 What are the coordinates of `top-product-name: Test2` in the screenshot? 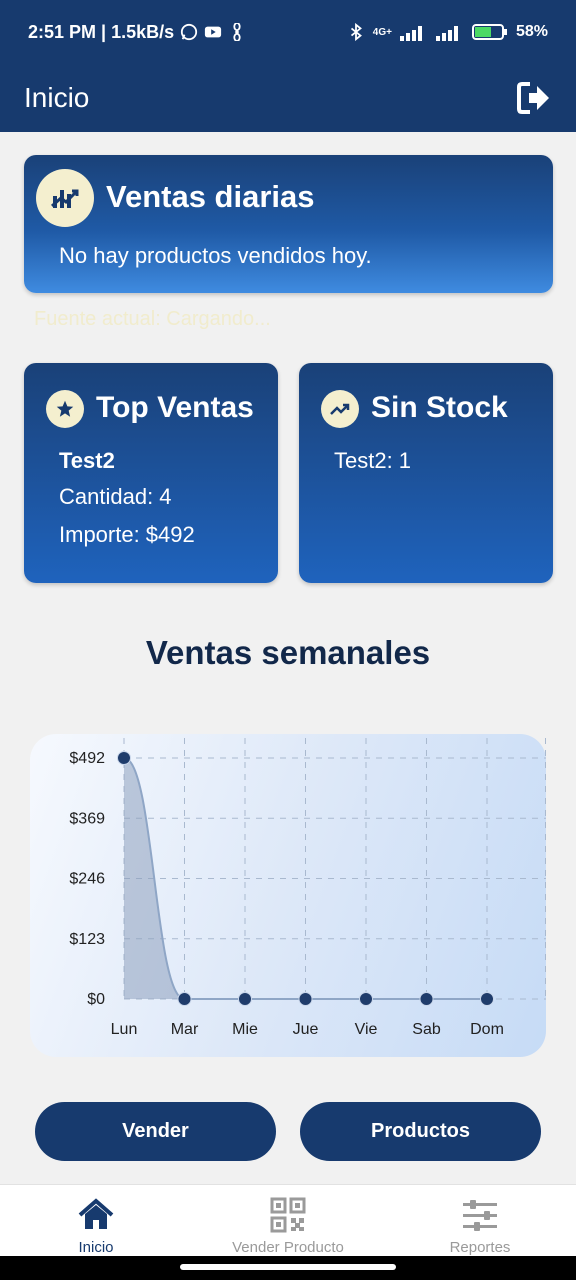 It's located at (87, 460).